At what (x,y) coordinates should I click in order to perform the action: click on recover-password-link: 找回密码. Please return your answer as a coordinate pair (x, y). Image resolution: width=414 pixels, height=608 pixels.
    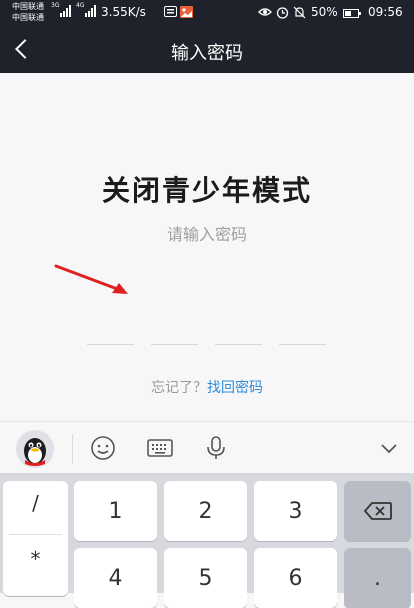
    Looking at the image, I should click on (235, 388).